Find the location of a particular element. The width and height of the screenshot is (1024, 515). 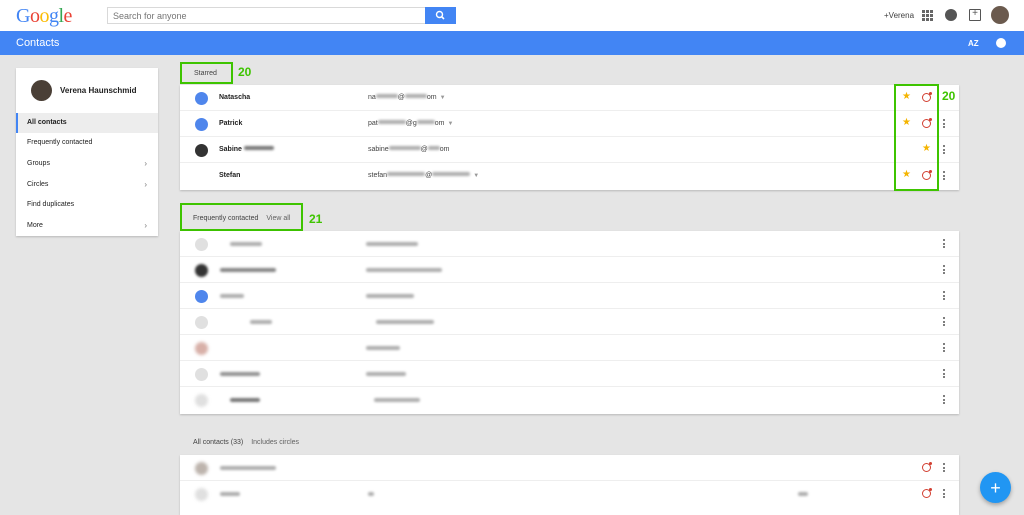

table-row: Patrick pat @g om ▼ ★ is located at coordinates (569, 124).